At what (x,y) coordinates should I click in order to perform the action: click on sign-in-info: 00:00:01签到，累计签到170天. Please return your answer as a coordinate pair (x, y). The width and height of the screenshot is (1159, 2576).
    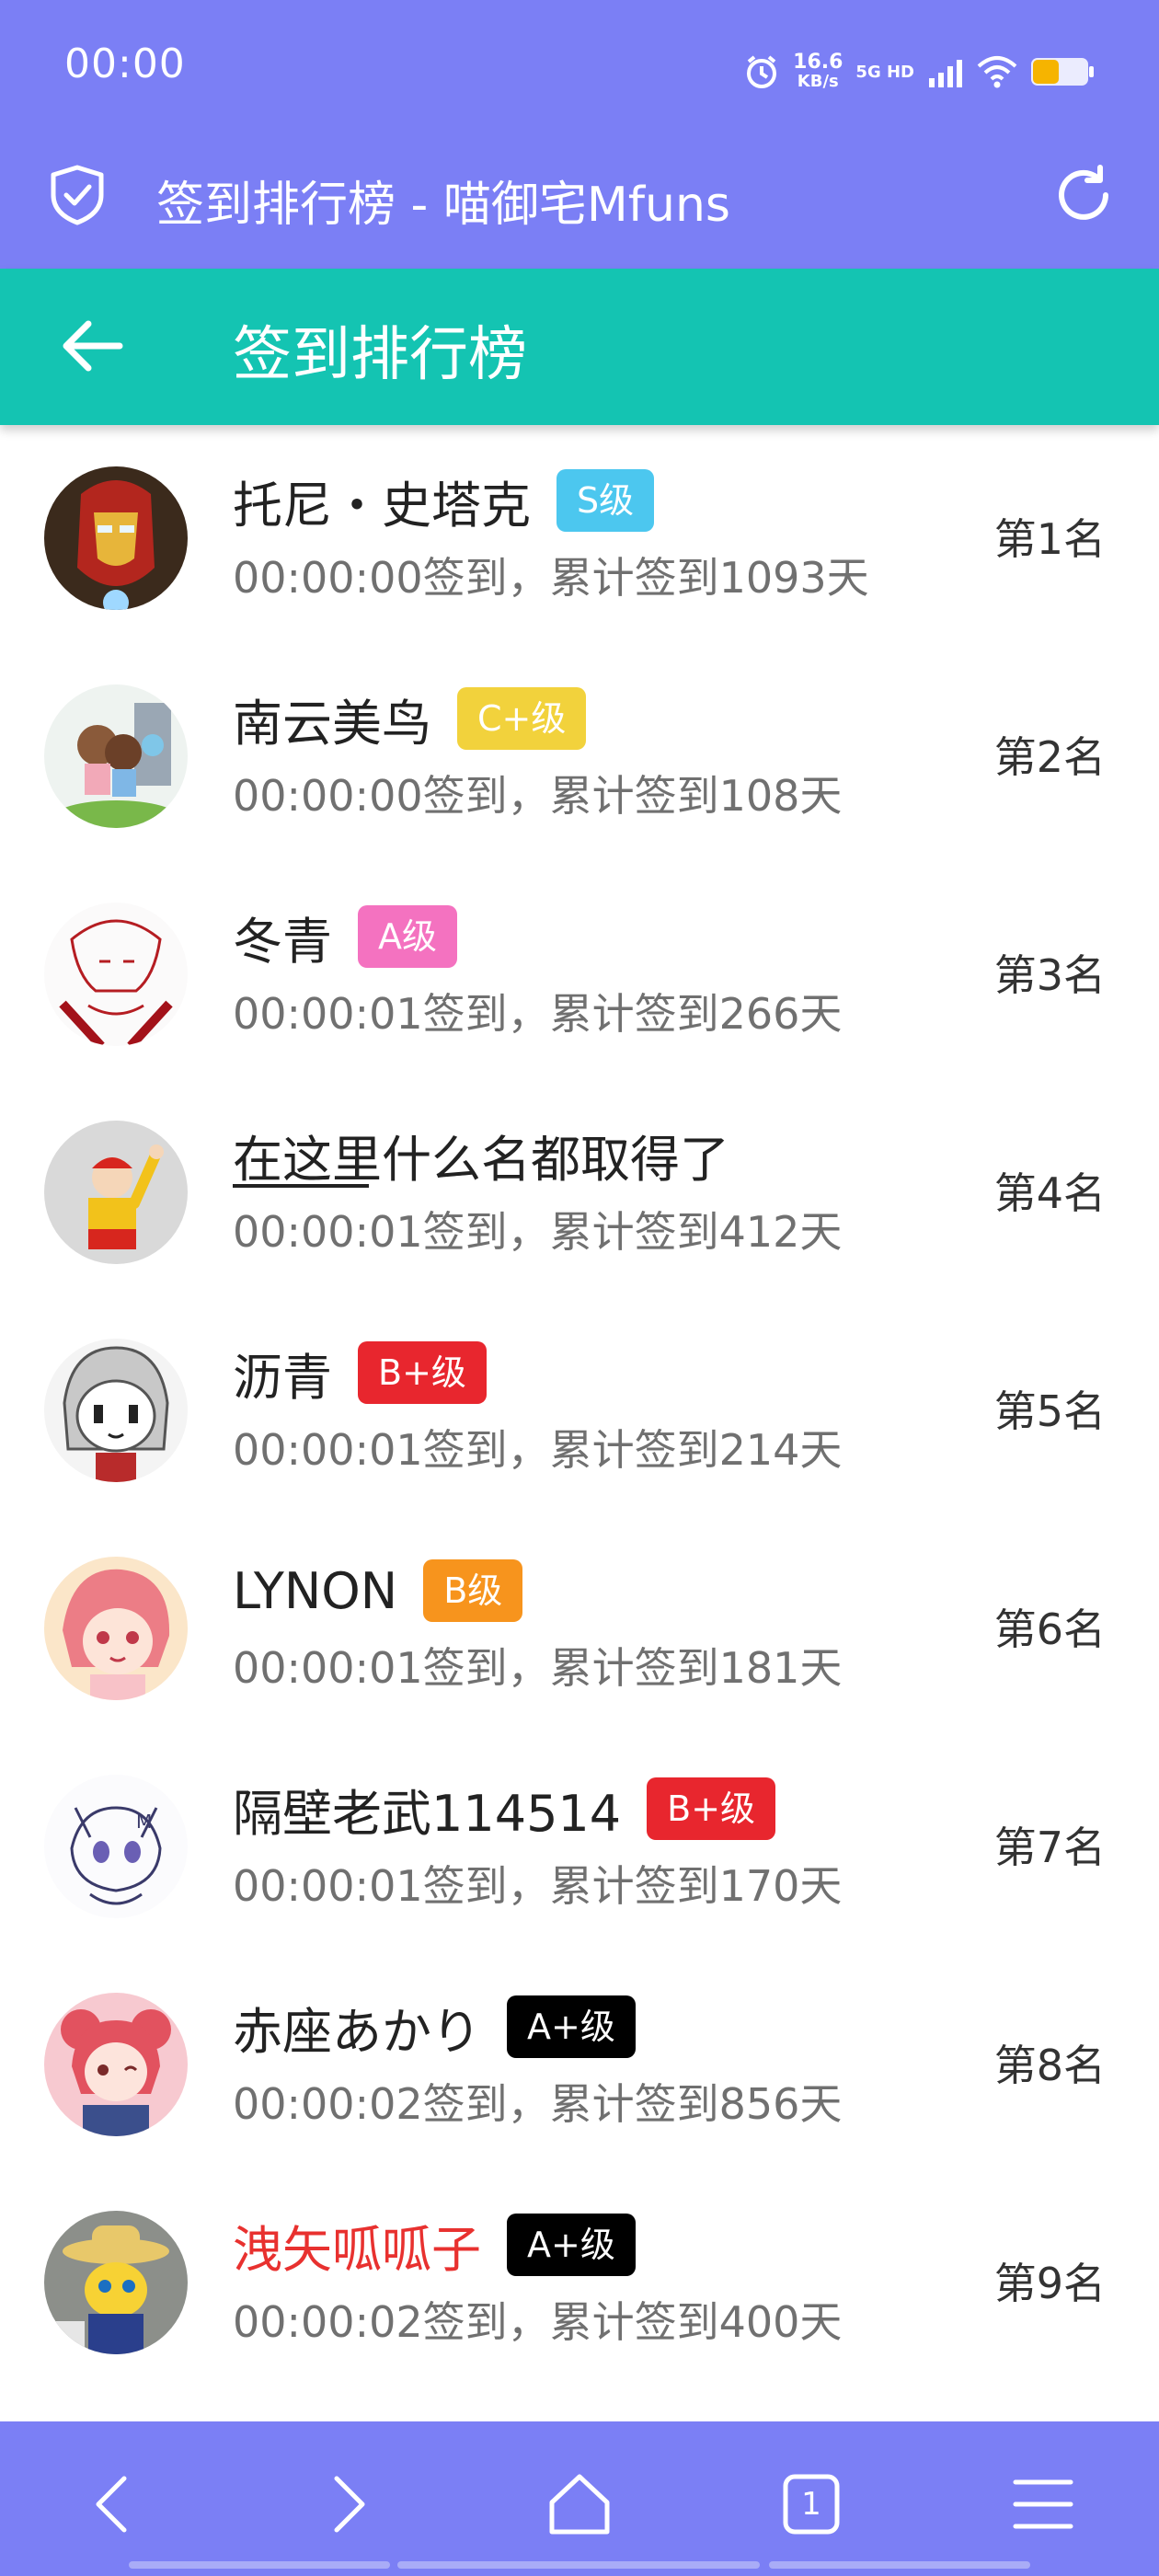
    Looking at the image, I should click on (538, 1886).